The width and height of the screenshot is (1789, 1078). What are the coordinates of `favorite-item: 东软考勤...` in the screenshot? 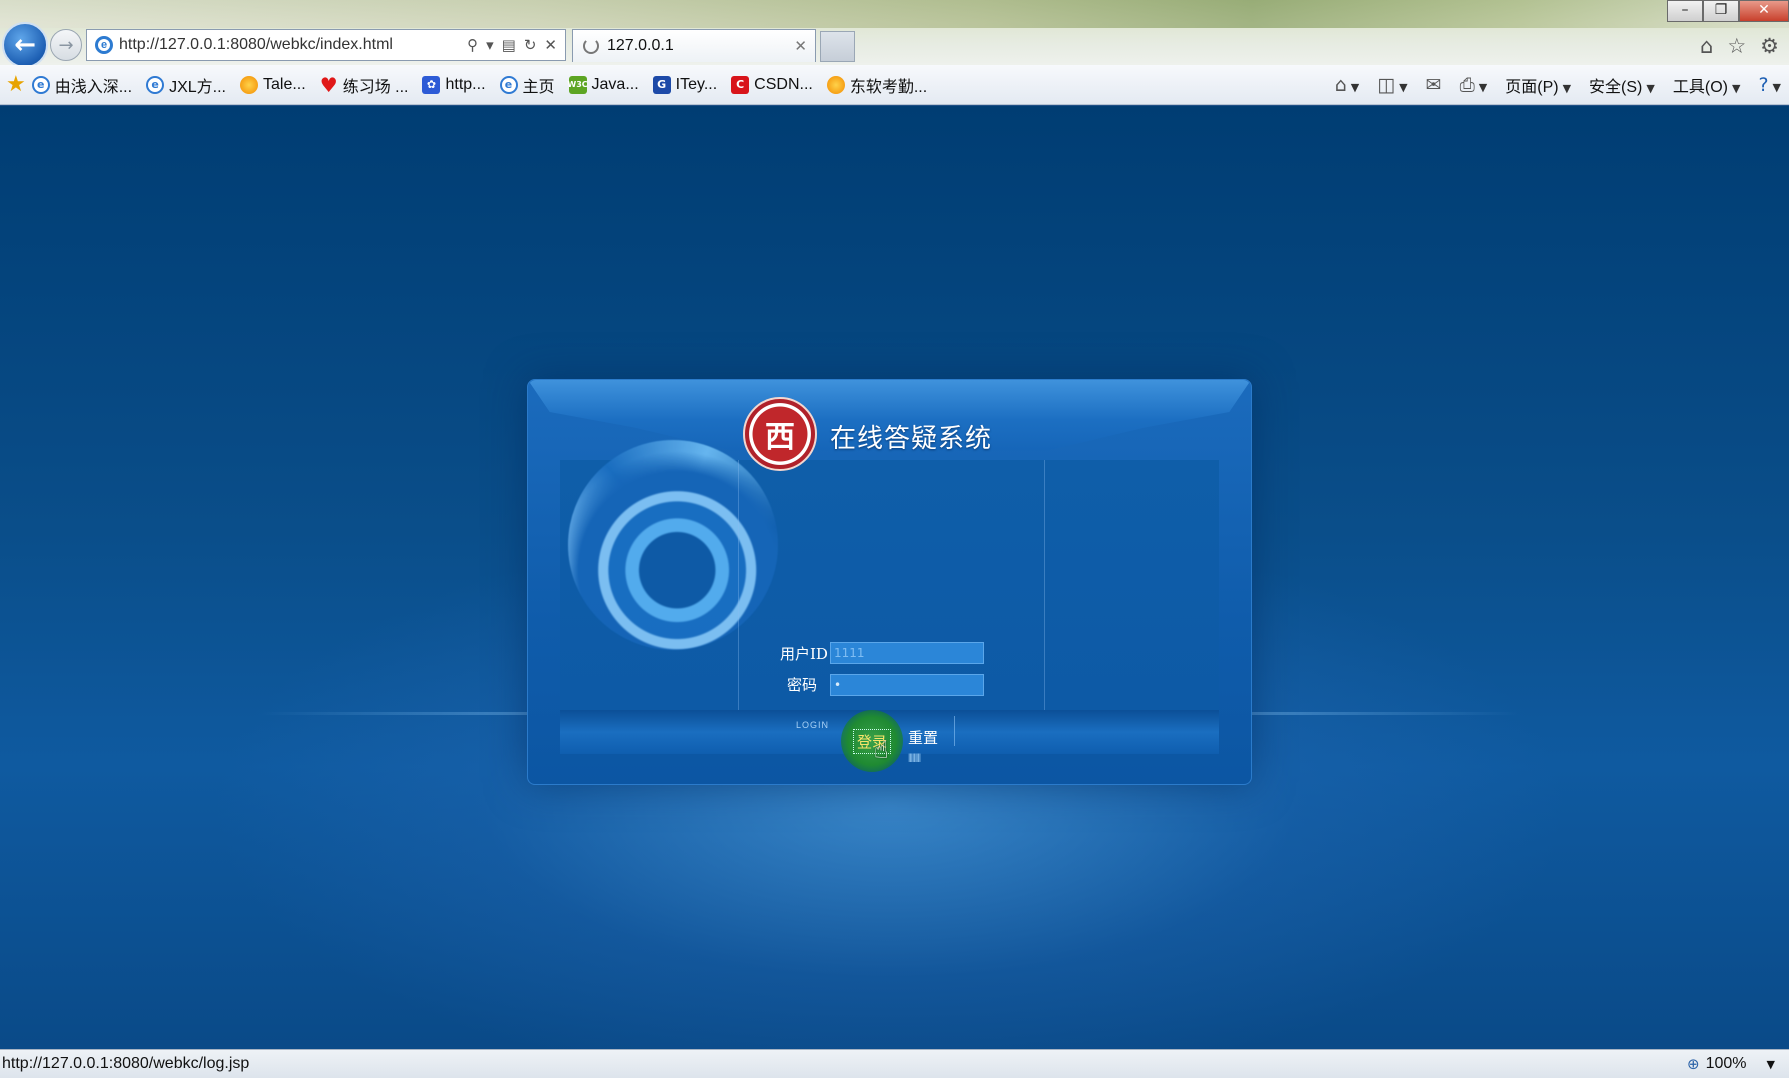 It's located at (876, 85).